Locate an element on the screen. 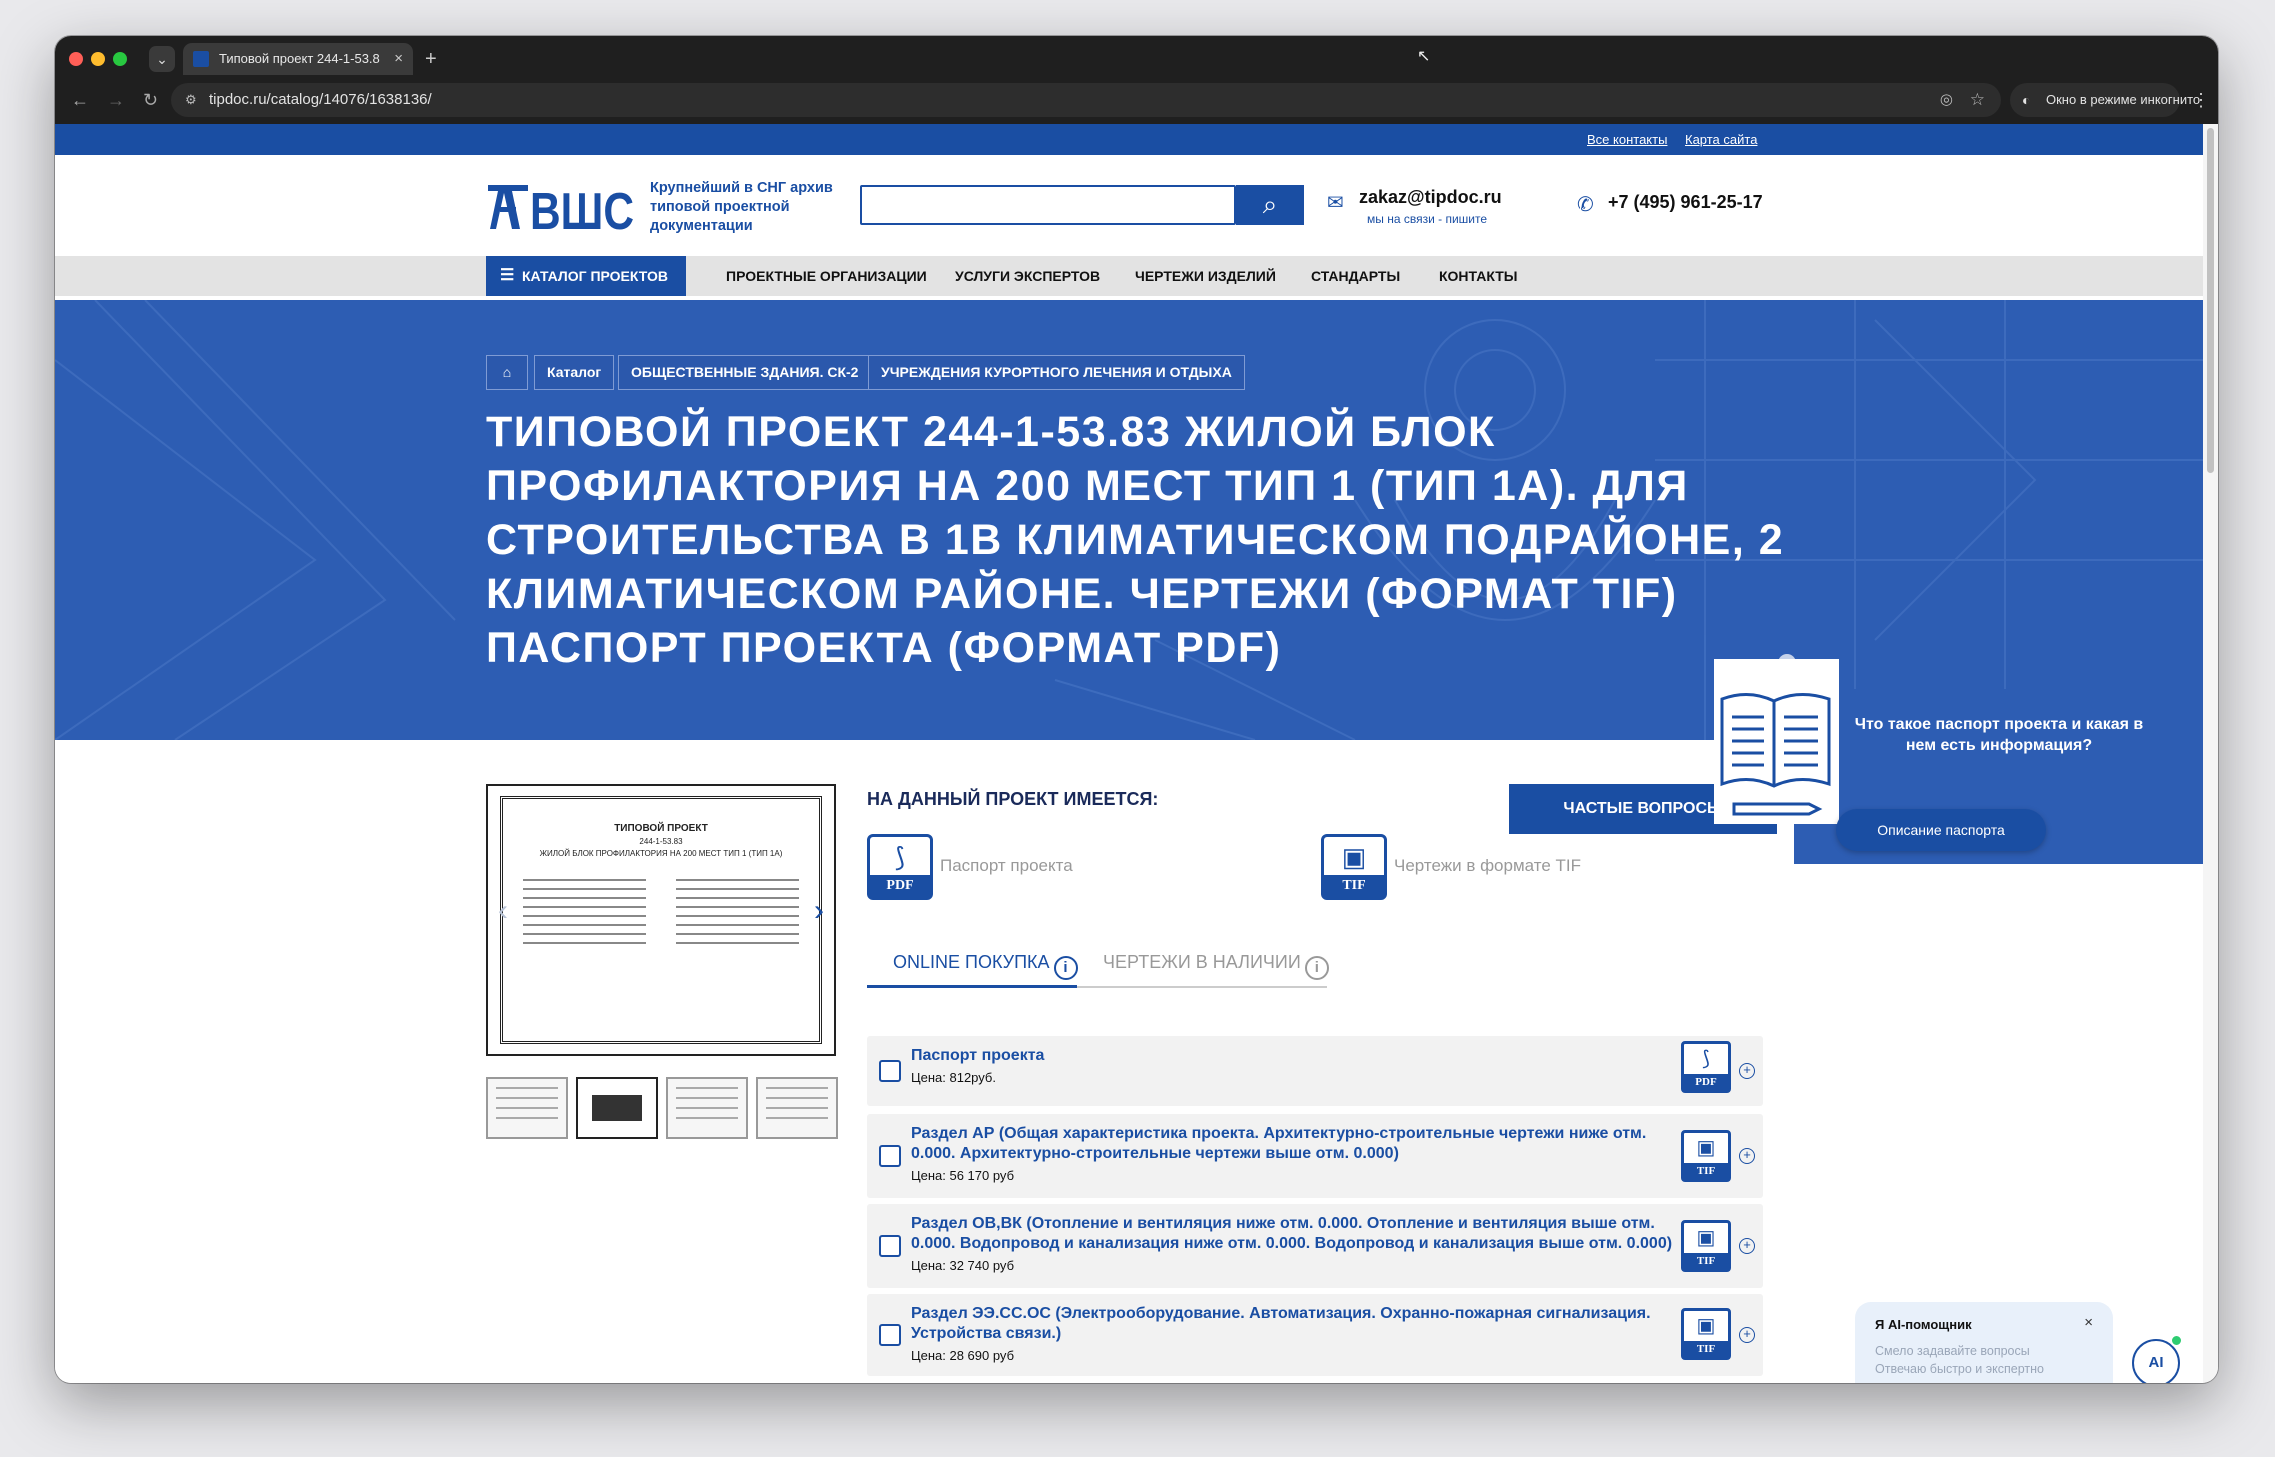  hamburger-icon: ☰ is located at coordinates (507, 275).